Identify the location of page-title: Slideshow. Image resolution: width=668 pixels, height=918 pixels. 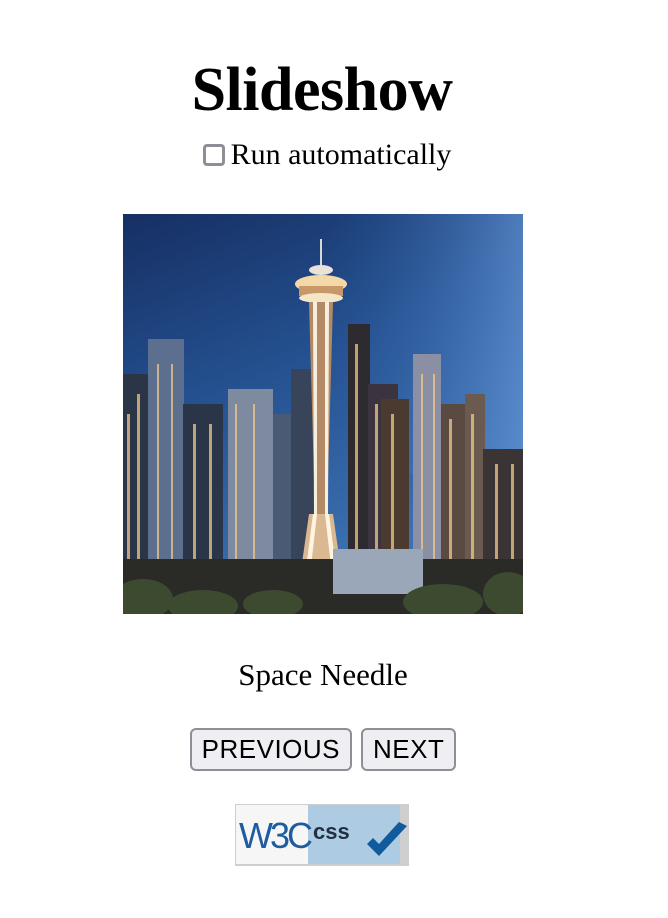
(322, 89).